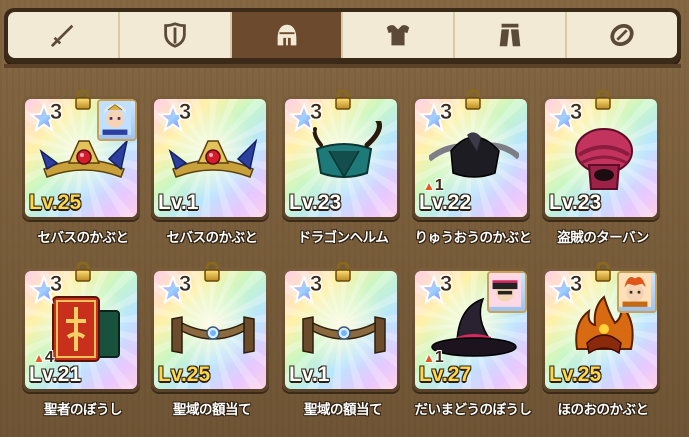 The image size is (689, 437). Describe the element at coordinates (603, 410) in the screenshot. I see `item-name: ほのおのかぶと` at that location.